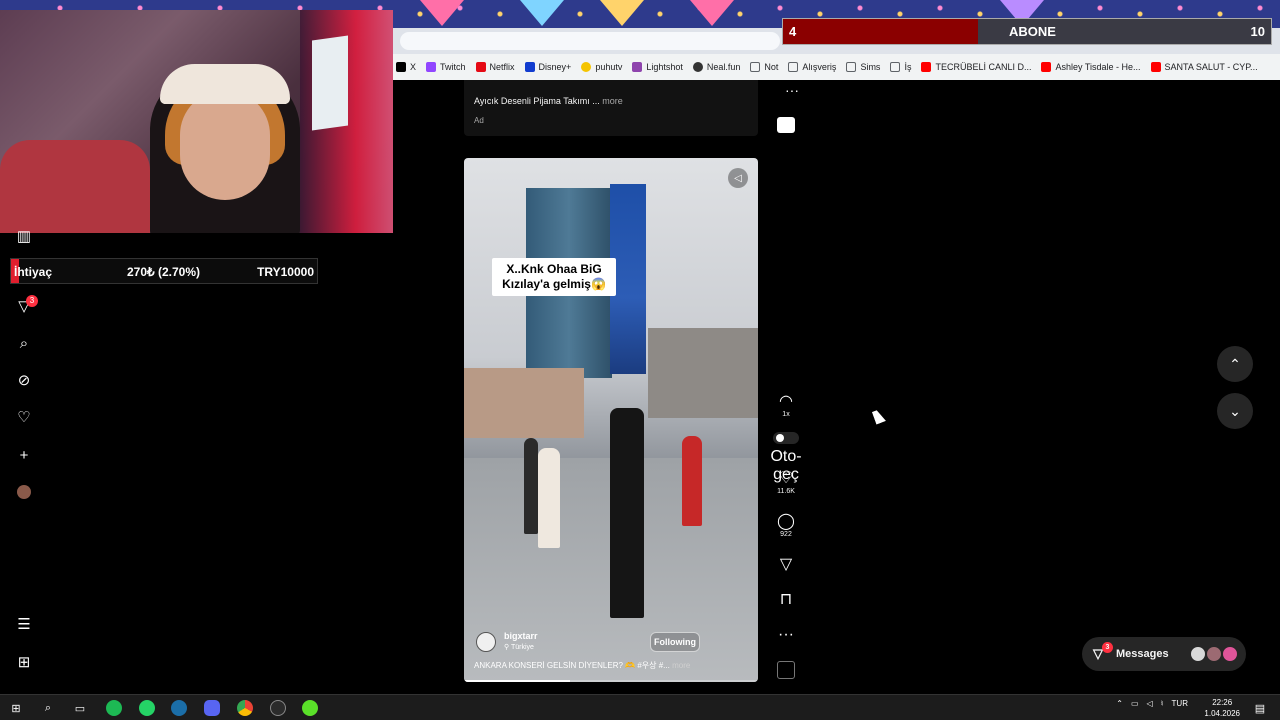 The width and height of the screenshot is (1280, 720). What do you see at coordinates (80, 708) in the screenshot?
I see `task-view-icon: ▭` at bounding box center [80, 708].